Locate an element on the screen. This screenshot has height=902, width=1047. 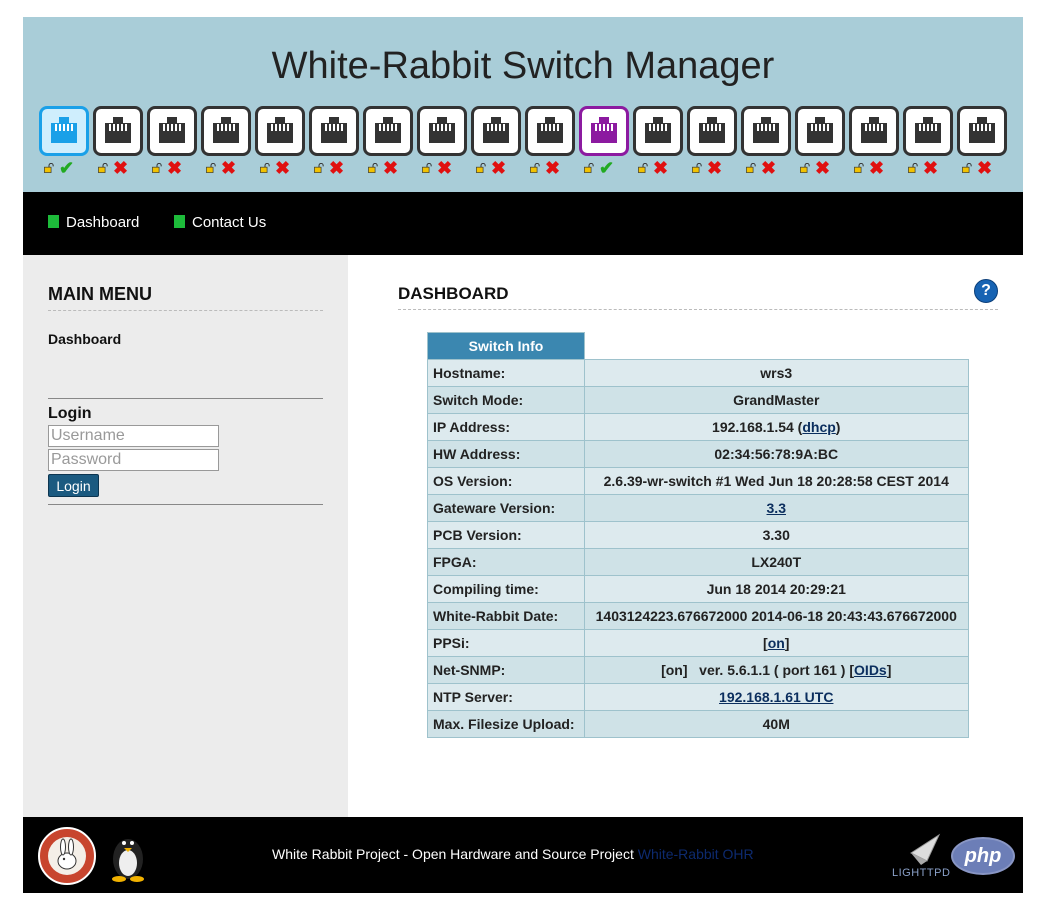
row-value: 3.30 is located at coordinates (776, 535).